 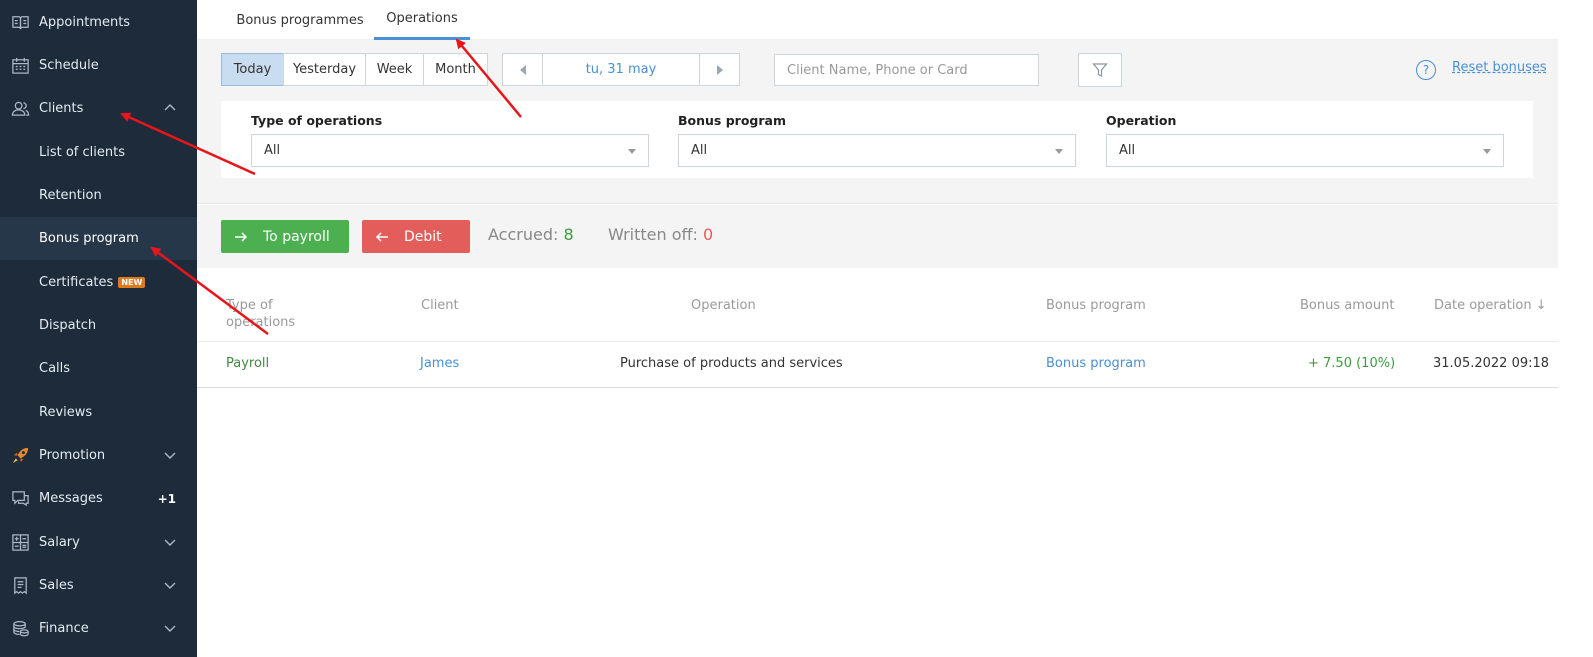 What do you see at coordinates (1096, 305) in the screenshot?
I see `column-header-bonus-program: Bonus program` at bounding box center [1096, 305].